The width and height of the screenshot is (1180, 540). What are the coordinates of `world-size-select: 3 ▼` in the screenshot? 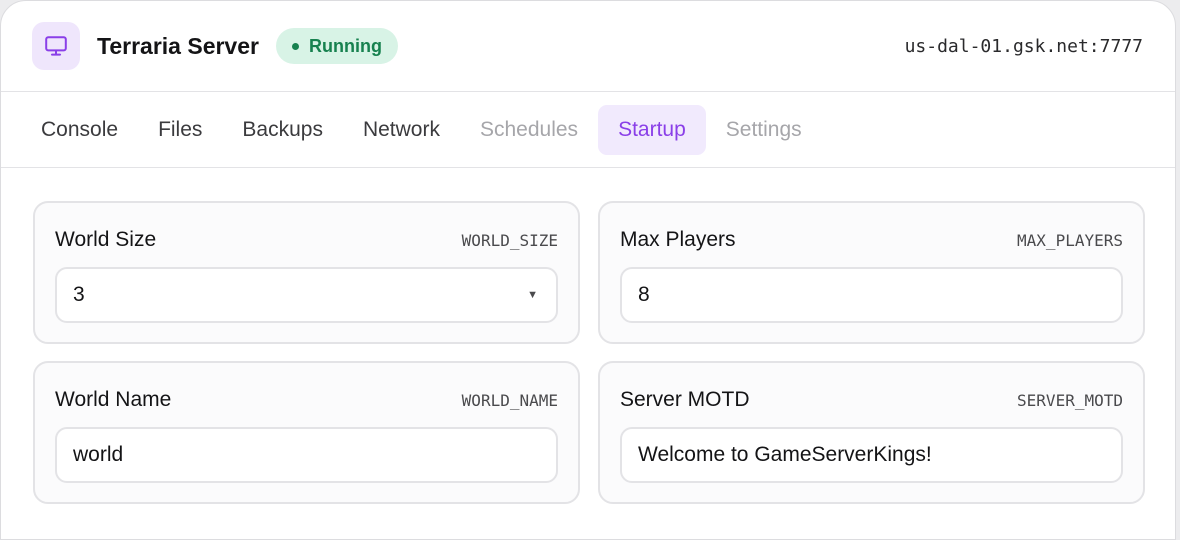 It's located at (306, 295).